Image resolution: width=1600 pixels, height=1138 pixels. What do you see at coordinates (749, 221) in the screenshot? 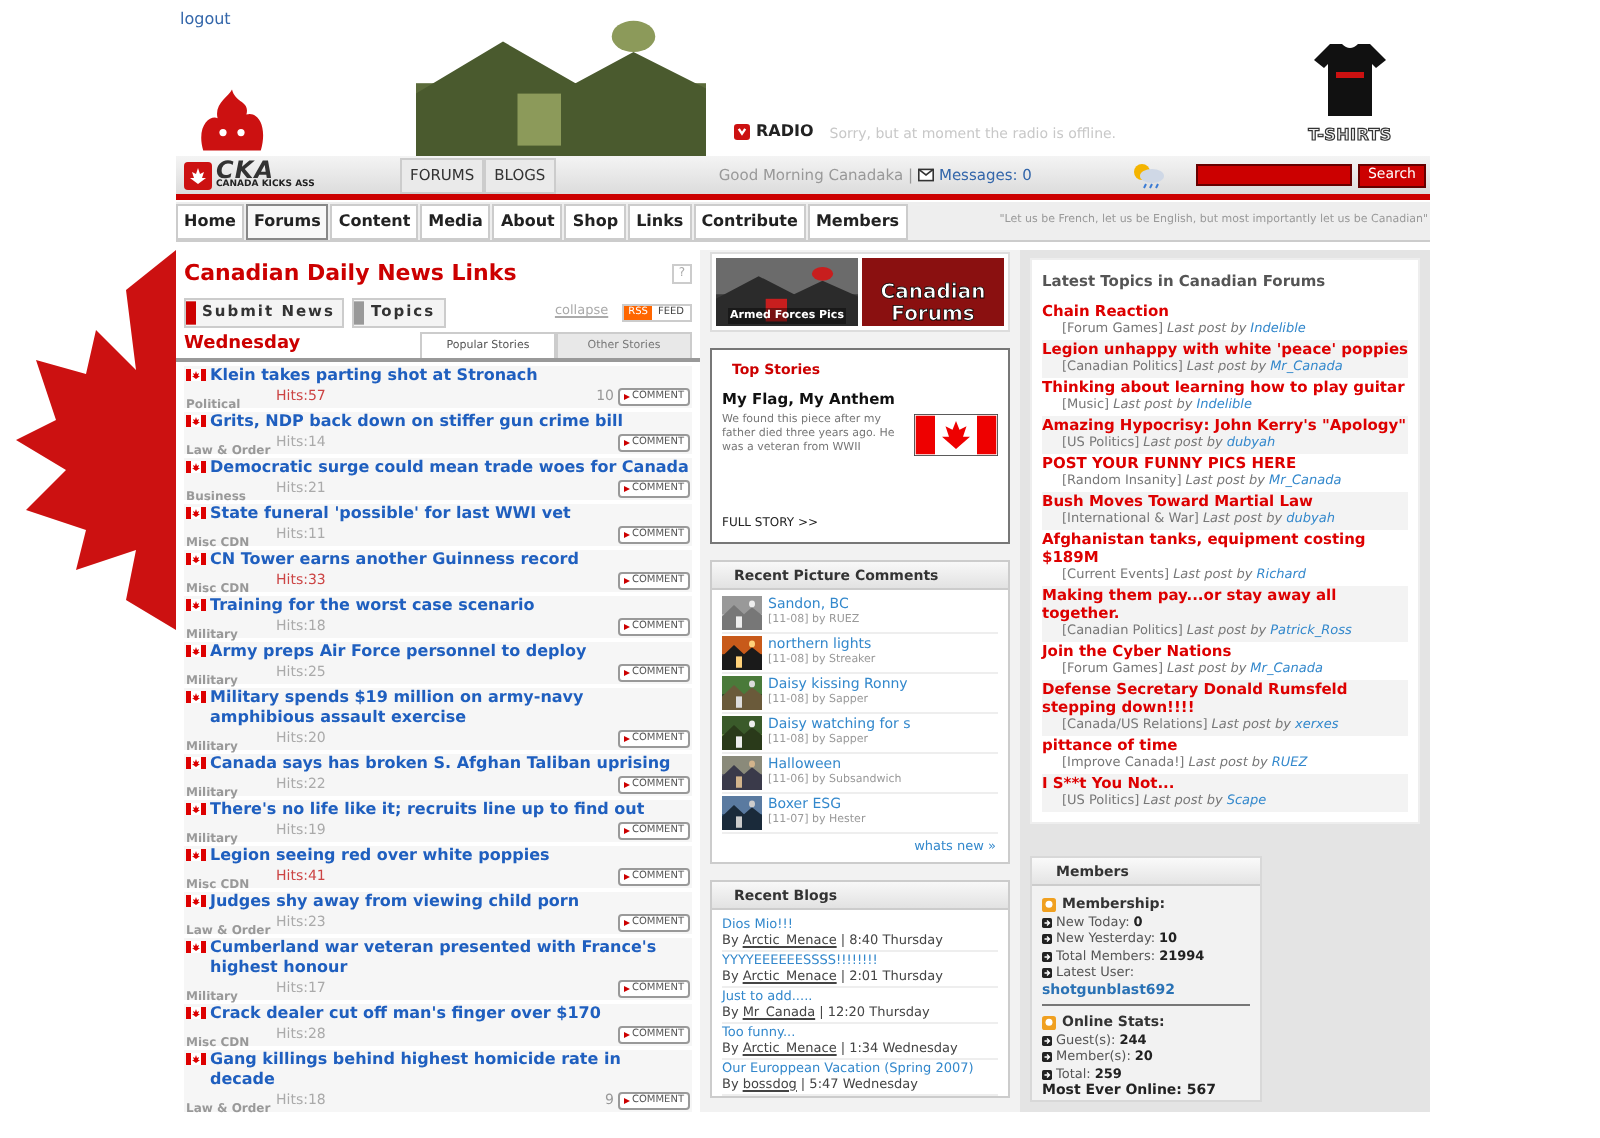
I see `nav-tab: Contribute` at bounding box center [749, 221].